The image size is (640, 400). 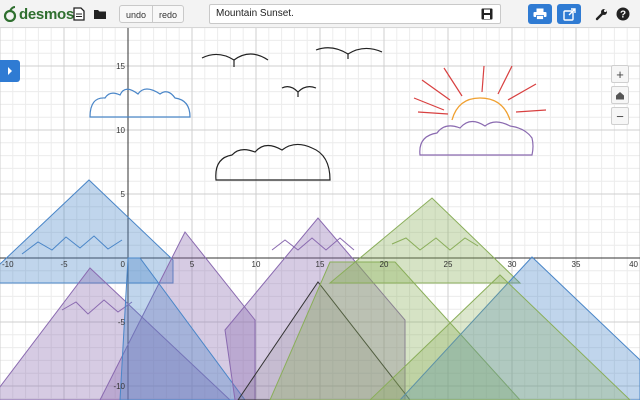 I want to click on wrench-icon, so click(x=601, y=14).